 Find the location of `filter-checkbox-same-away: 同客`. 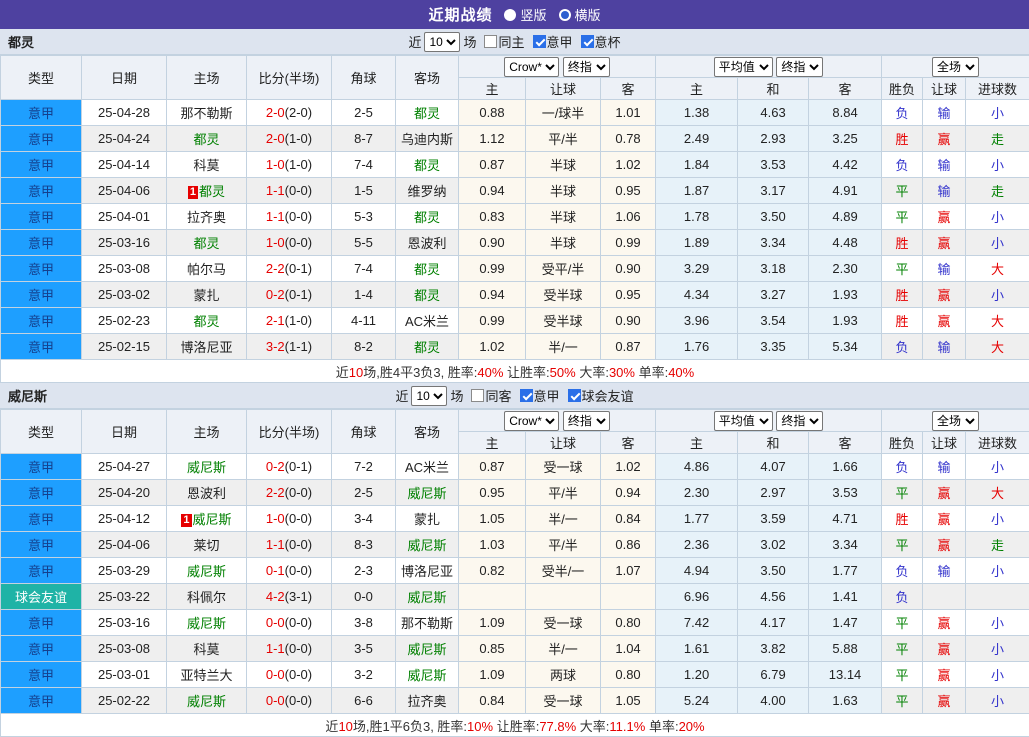

filter-checkbox-same-away: 同客 is located at coordinates (491, 395).